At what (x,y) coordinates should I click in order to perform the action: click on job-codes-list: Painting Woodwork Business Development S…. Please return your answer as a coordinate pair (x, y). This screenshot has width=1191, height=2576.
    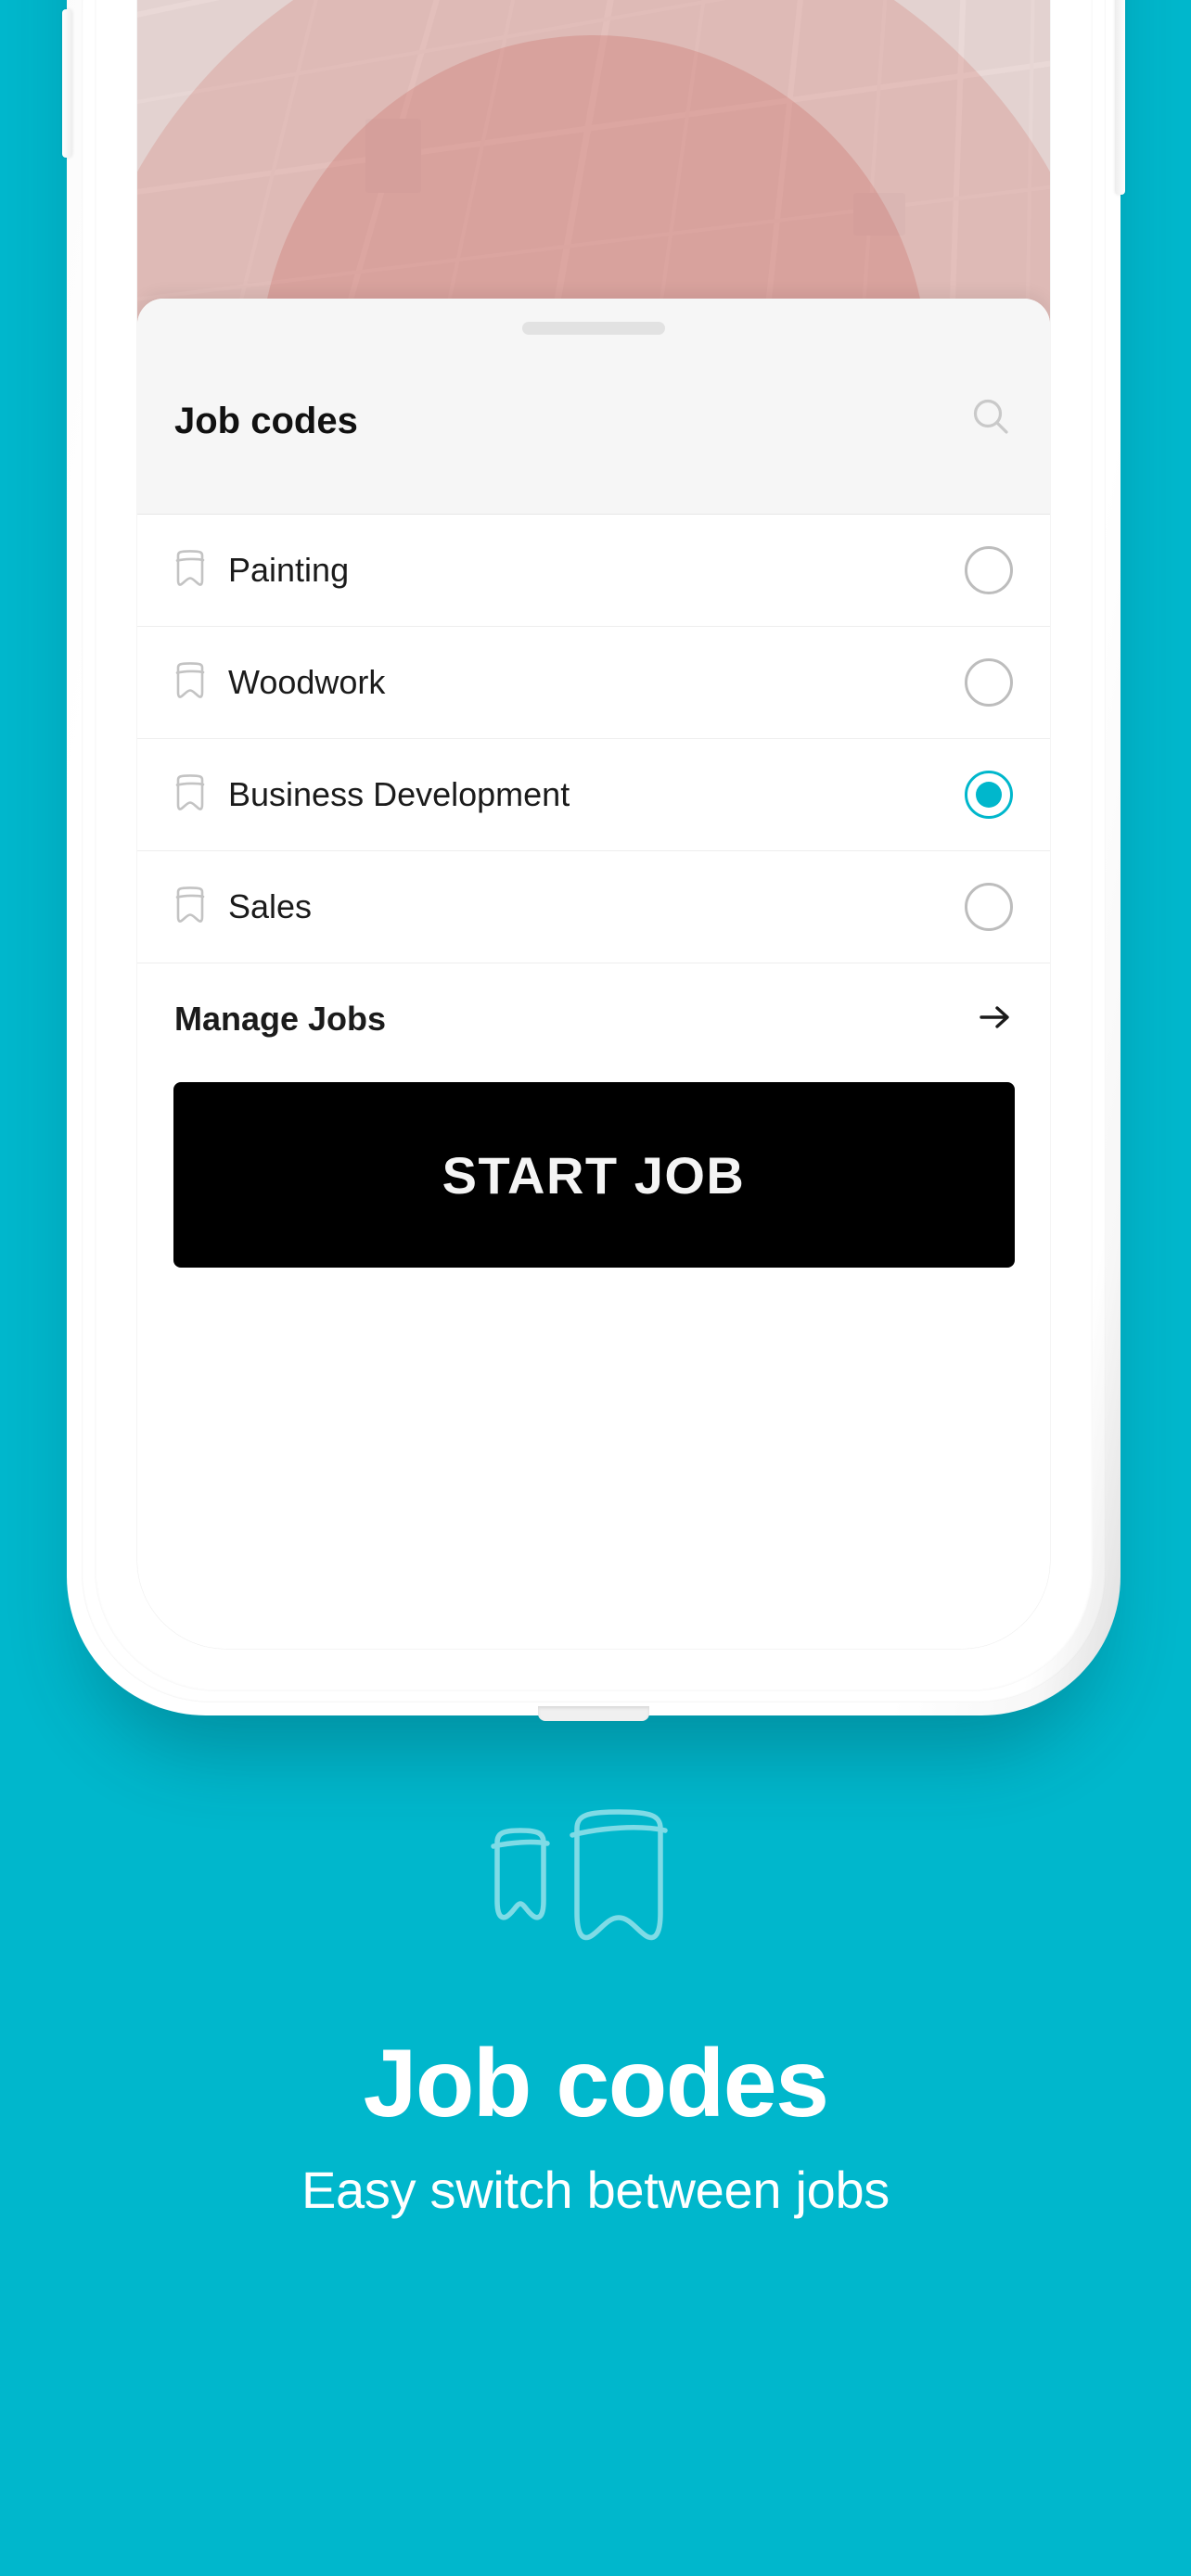
    Looking at the image, I should click on (593, 739).